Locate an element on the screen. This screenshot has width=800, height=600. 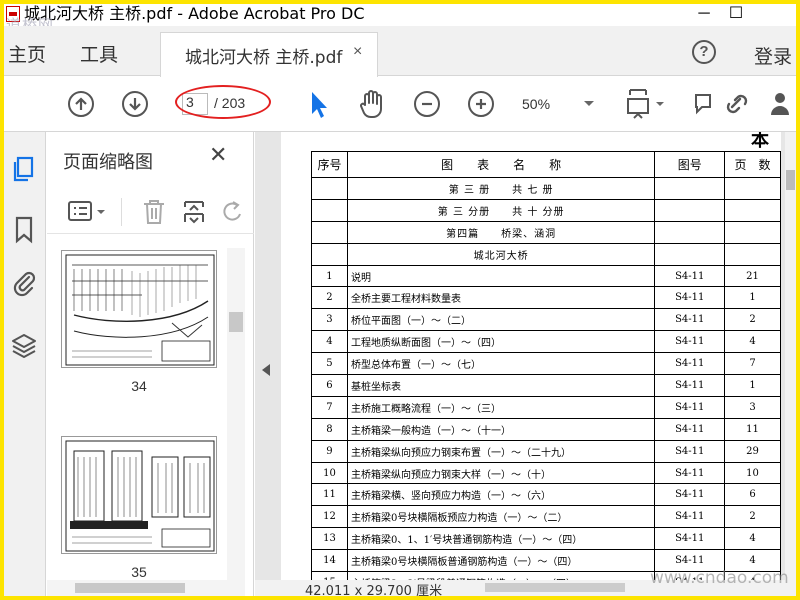
section-label: 第四篇 桥梁、涵洞 is located at coordinates (501, 232).